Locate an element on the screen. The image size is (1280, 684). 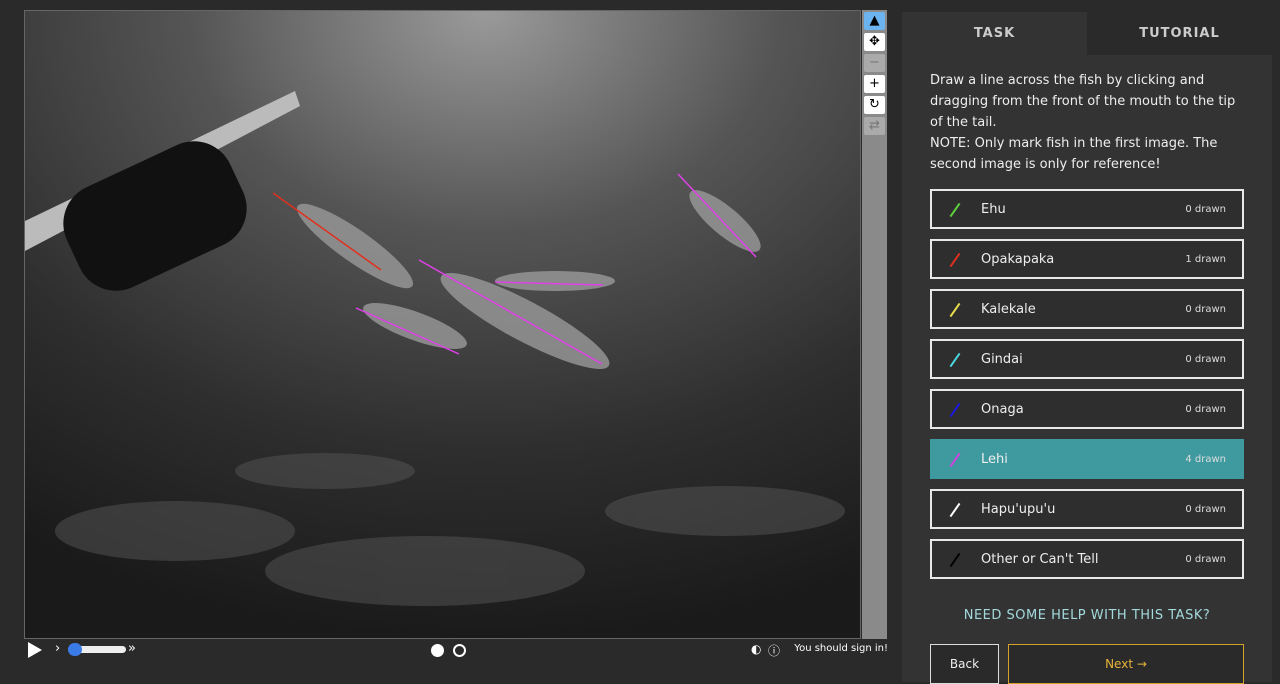
rotate-icon: ↻ is located at coordinates (874, 105).